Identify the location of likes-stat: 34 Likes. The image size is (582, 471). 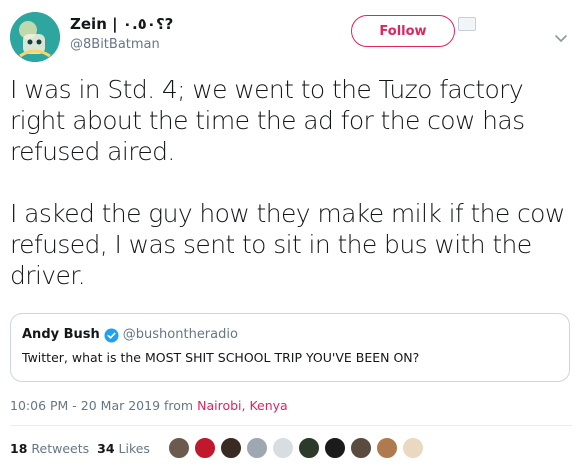
(123, 448).